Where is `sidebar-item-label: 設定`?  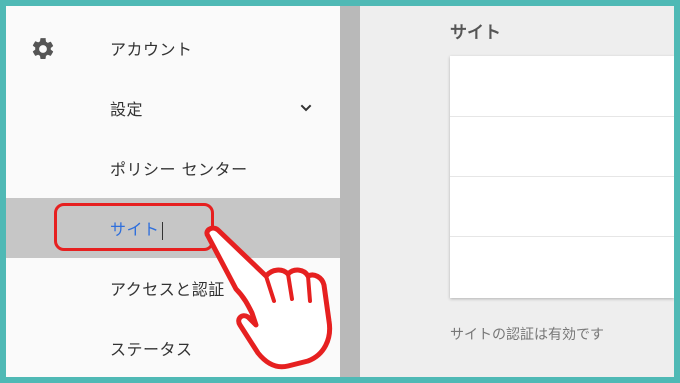
sidebar-item-label: 設定 is located at coordinates (127, 109).